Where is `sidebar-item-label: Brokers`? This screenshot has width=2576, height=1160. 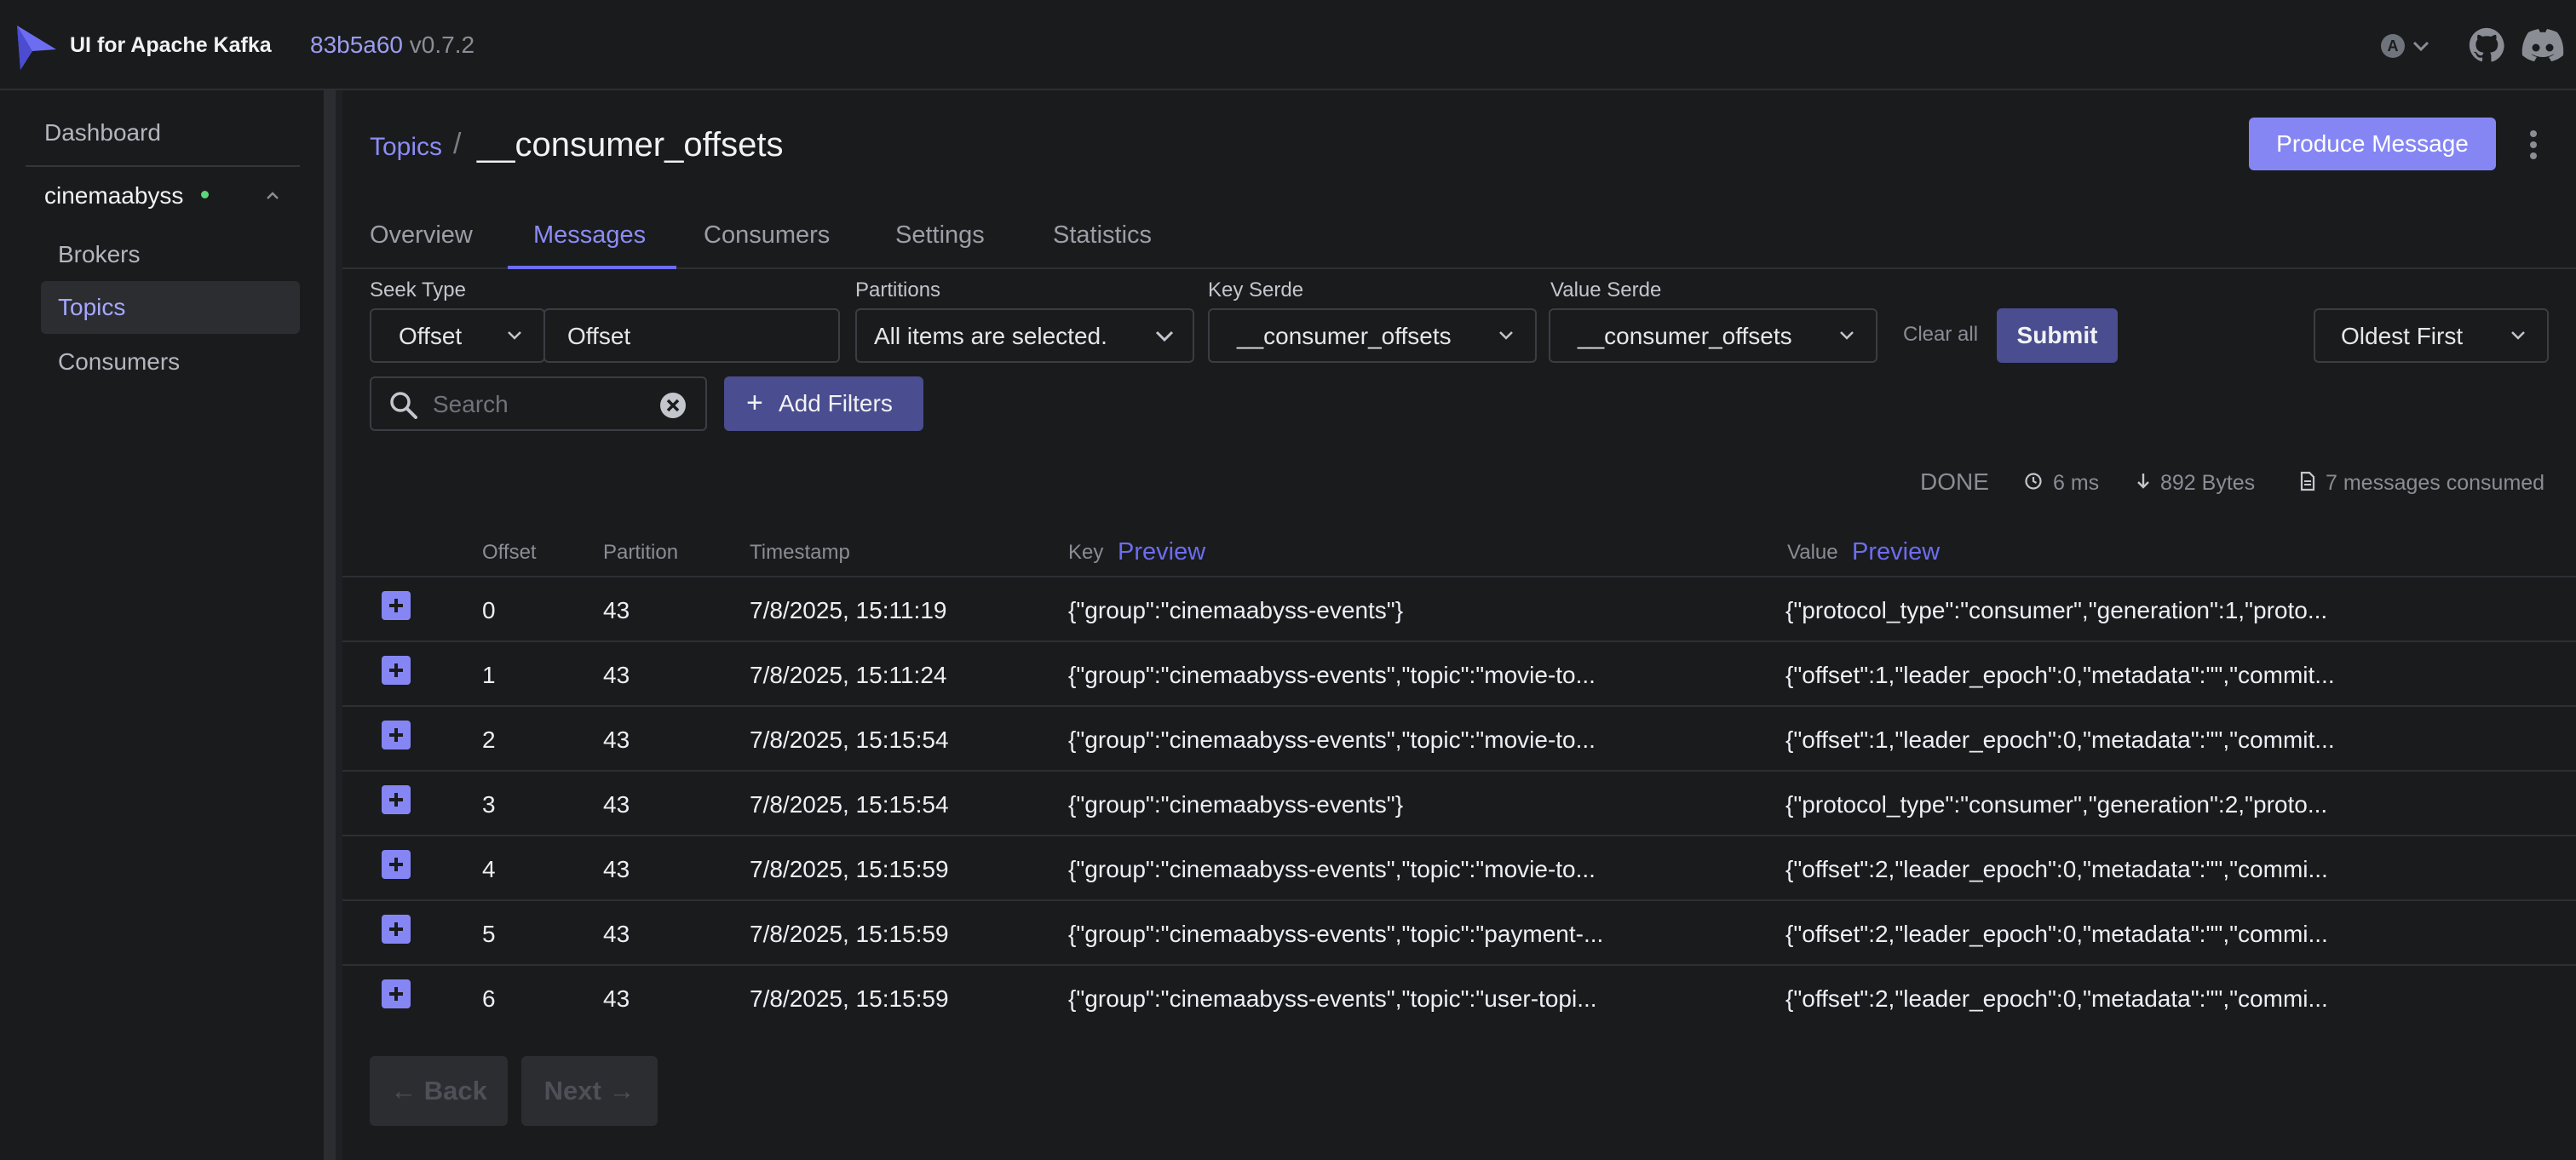 sidebar-item-label: Brokers is located at coordinates (100, 254).